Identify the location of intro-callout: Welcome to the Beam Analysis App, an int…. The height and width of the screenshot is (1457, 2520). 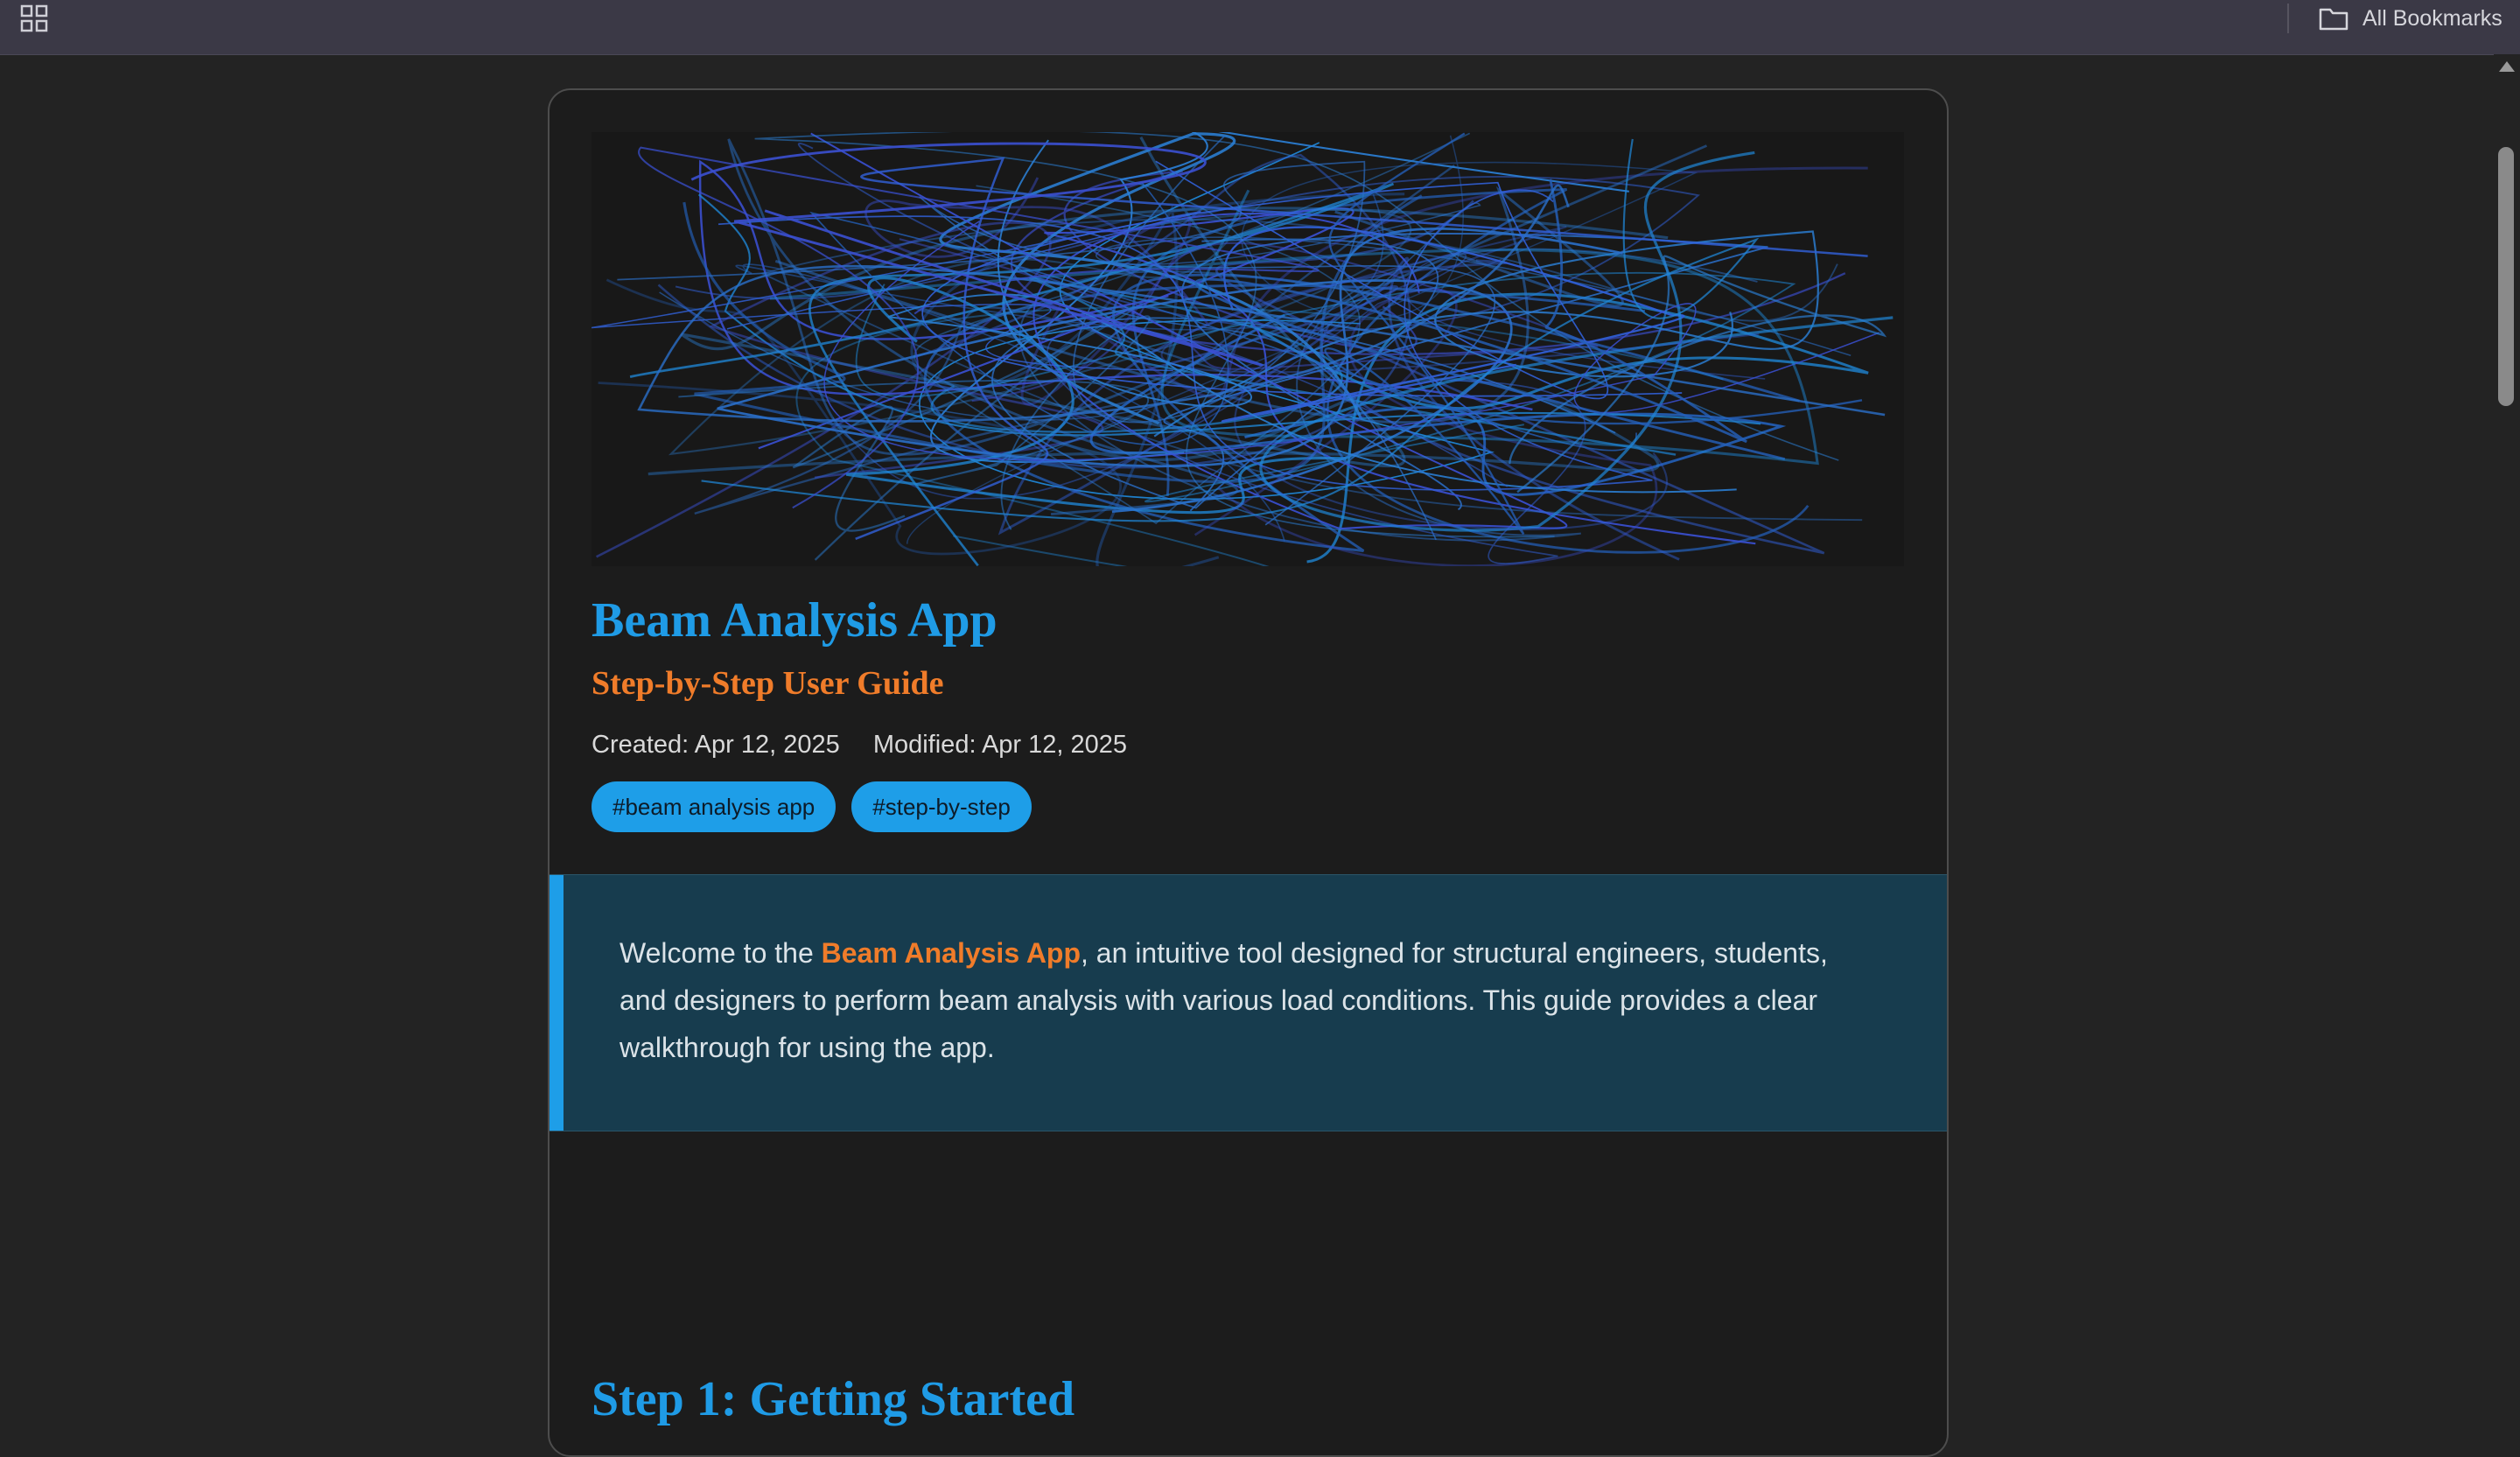
(1248, 1002).